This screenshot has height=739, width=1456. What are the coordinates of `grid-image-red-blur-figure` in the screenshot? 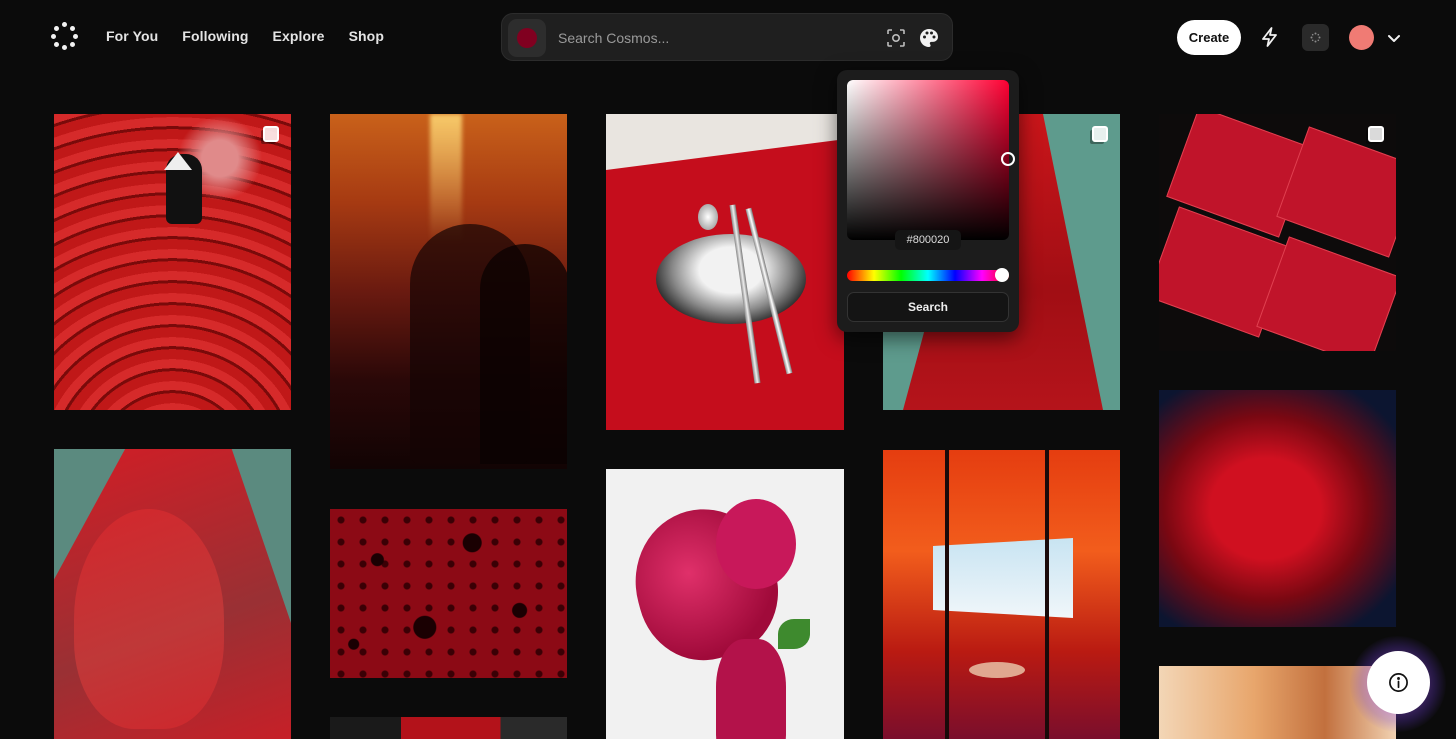 It's located at (1277, 508).